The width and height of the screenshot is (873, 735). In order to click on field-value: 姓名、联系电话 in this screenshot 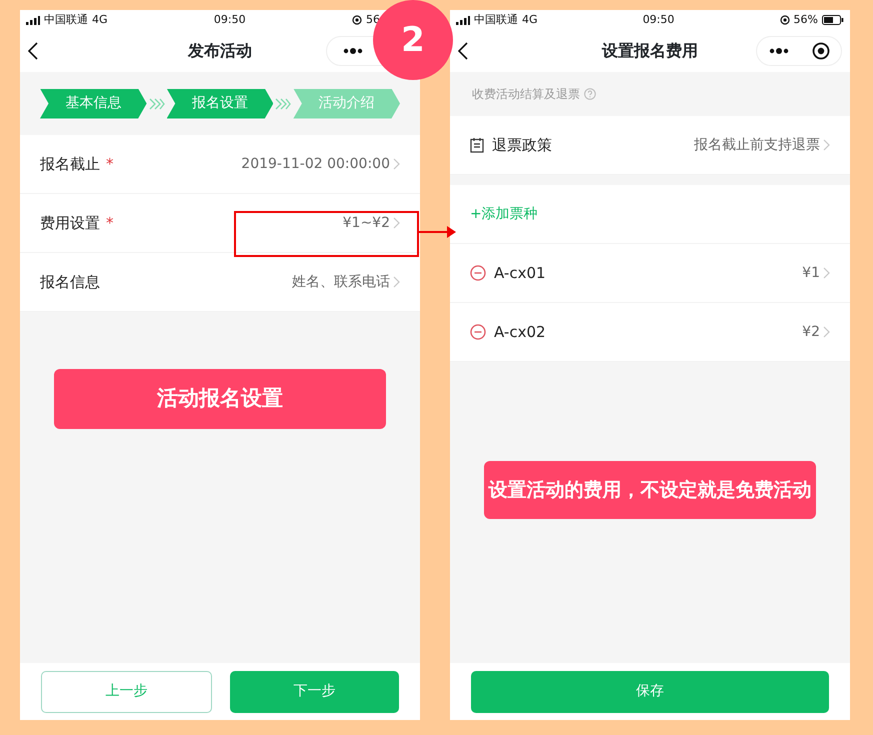, I will do `click(341, 282)`.